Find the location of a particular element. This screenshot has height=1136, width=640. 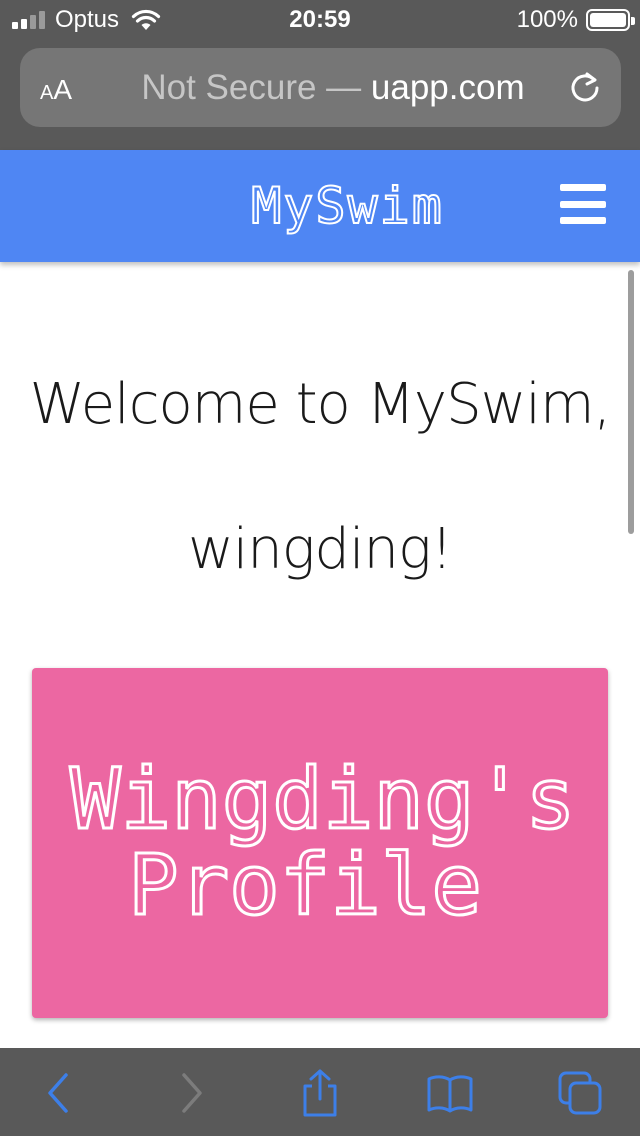

back-button is located at coordinates (59, 1093).